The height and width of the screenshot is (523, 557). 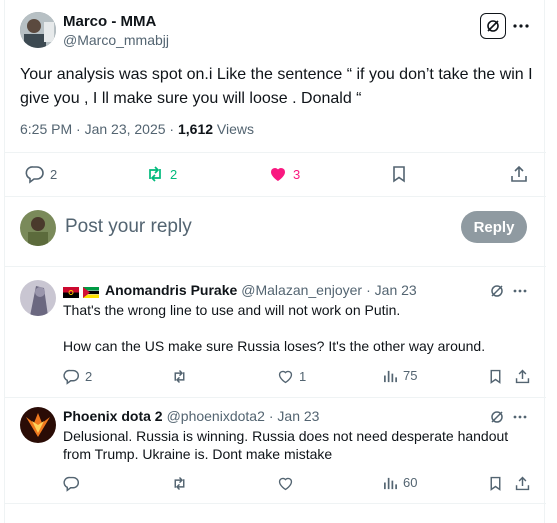 I want to click on reply-author-handle: @Malazan_enjoyer, so click(x=301, y=290).